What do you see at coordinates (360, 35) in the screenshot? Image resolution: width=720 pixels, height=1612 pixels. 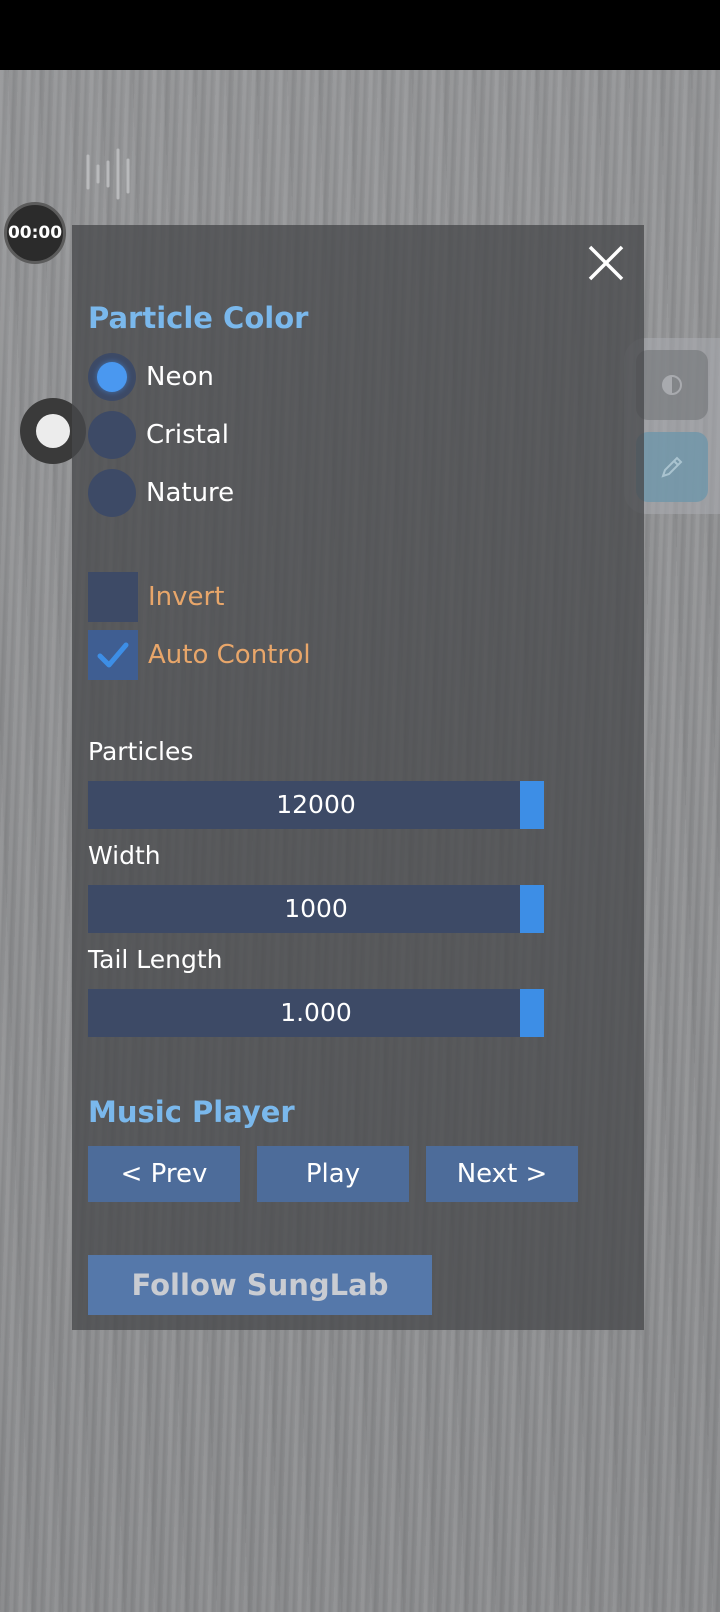 I see `status-bar` at bounding box center [360, 35].